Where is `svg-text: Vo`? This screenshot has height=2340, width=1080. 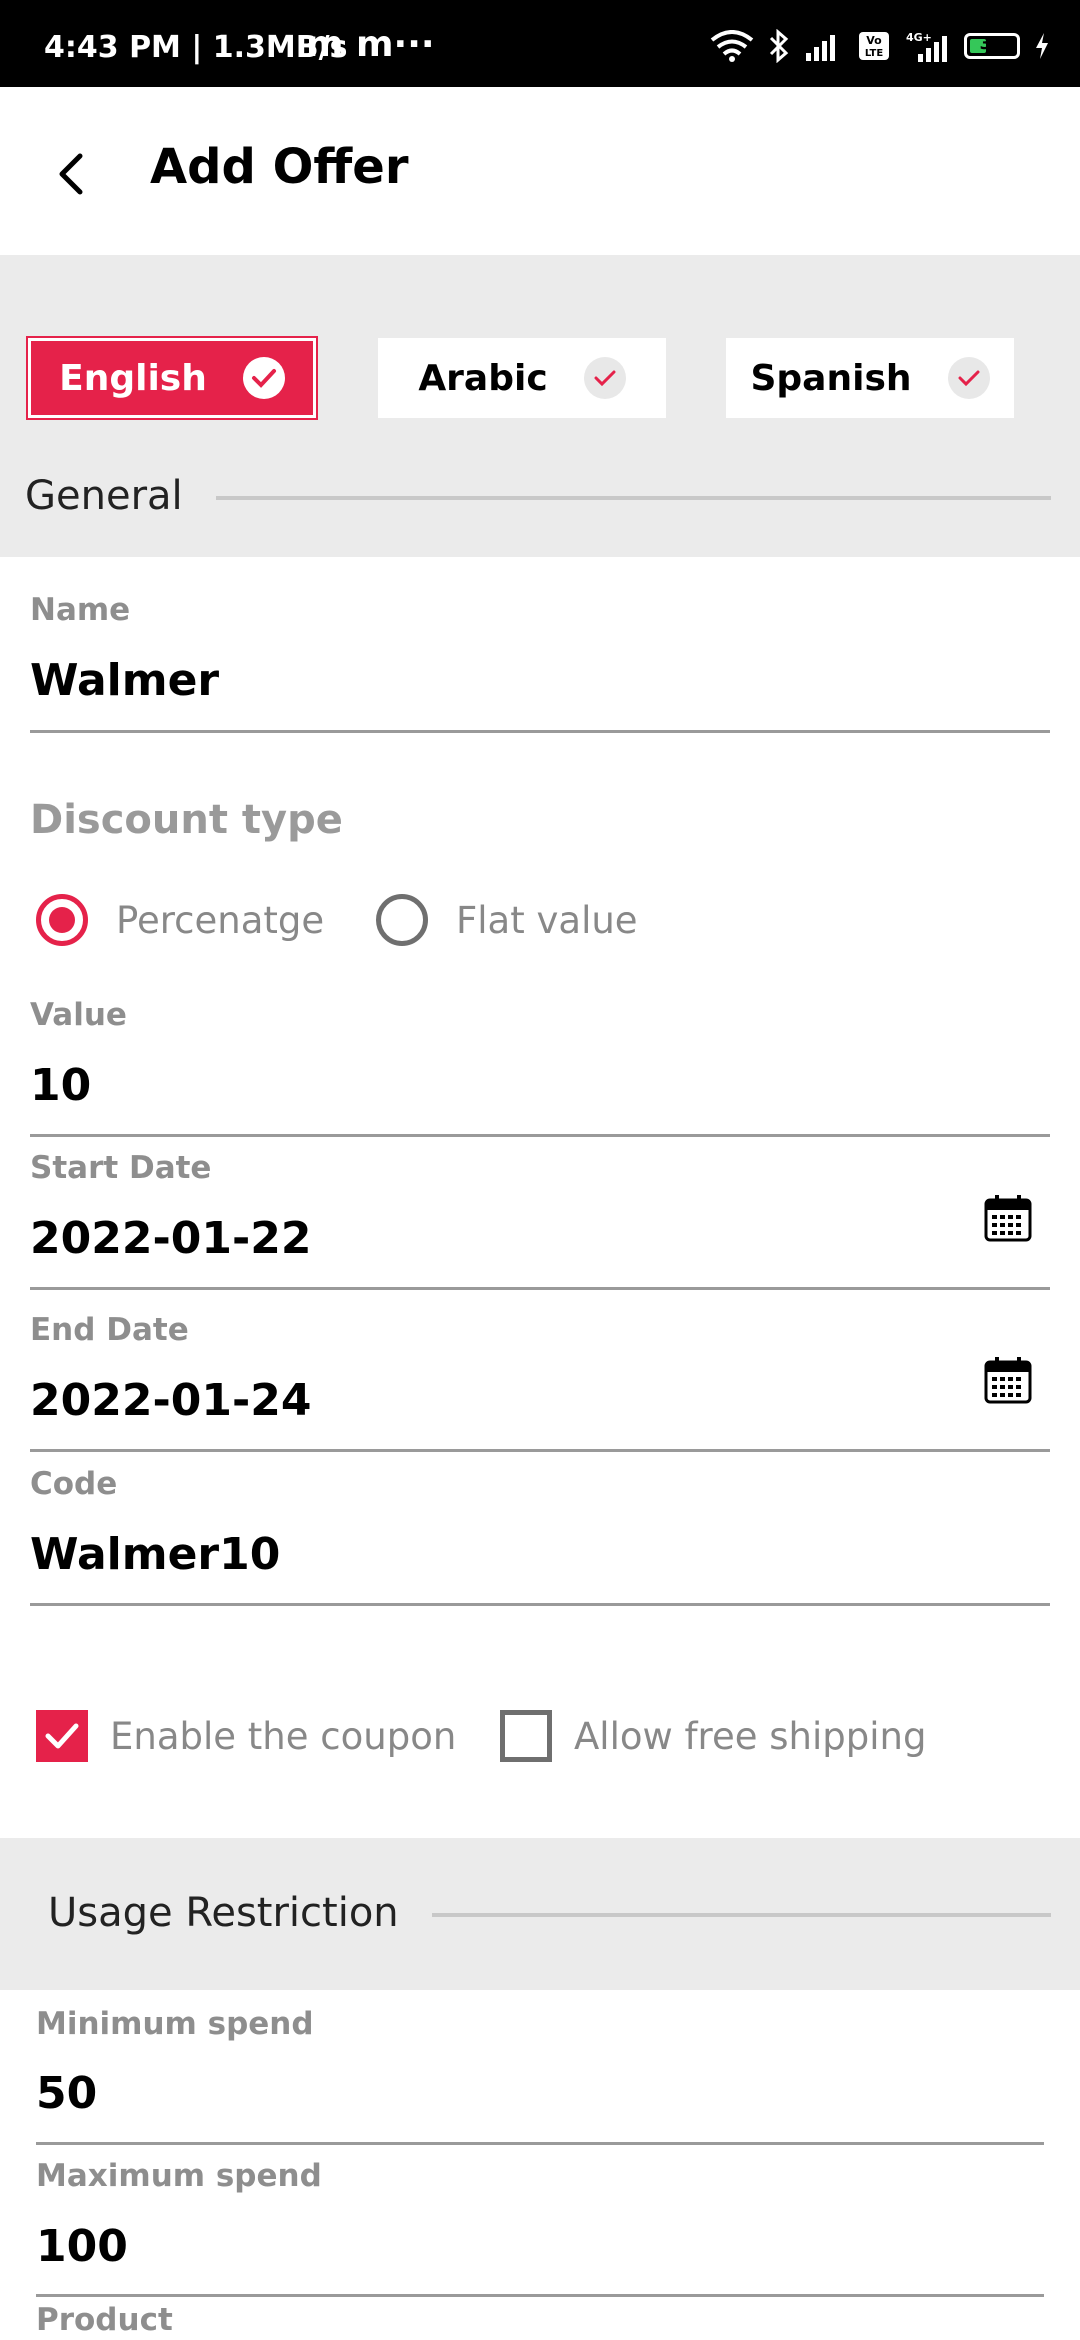 svg-text: Vo is located at coordinates (874, 40).